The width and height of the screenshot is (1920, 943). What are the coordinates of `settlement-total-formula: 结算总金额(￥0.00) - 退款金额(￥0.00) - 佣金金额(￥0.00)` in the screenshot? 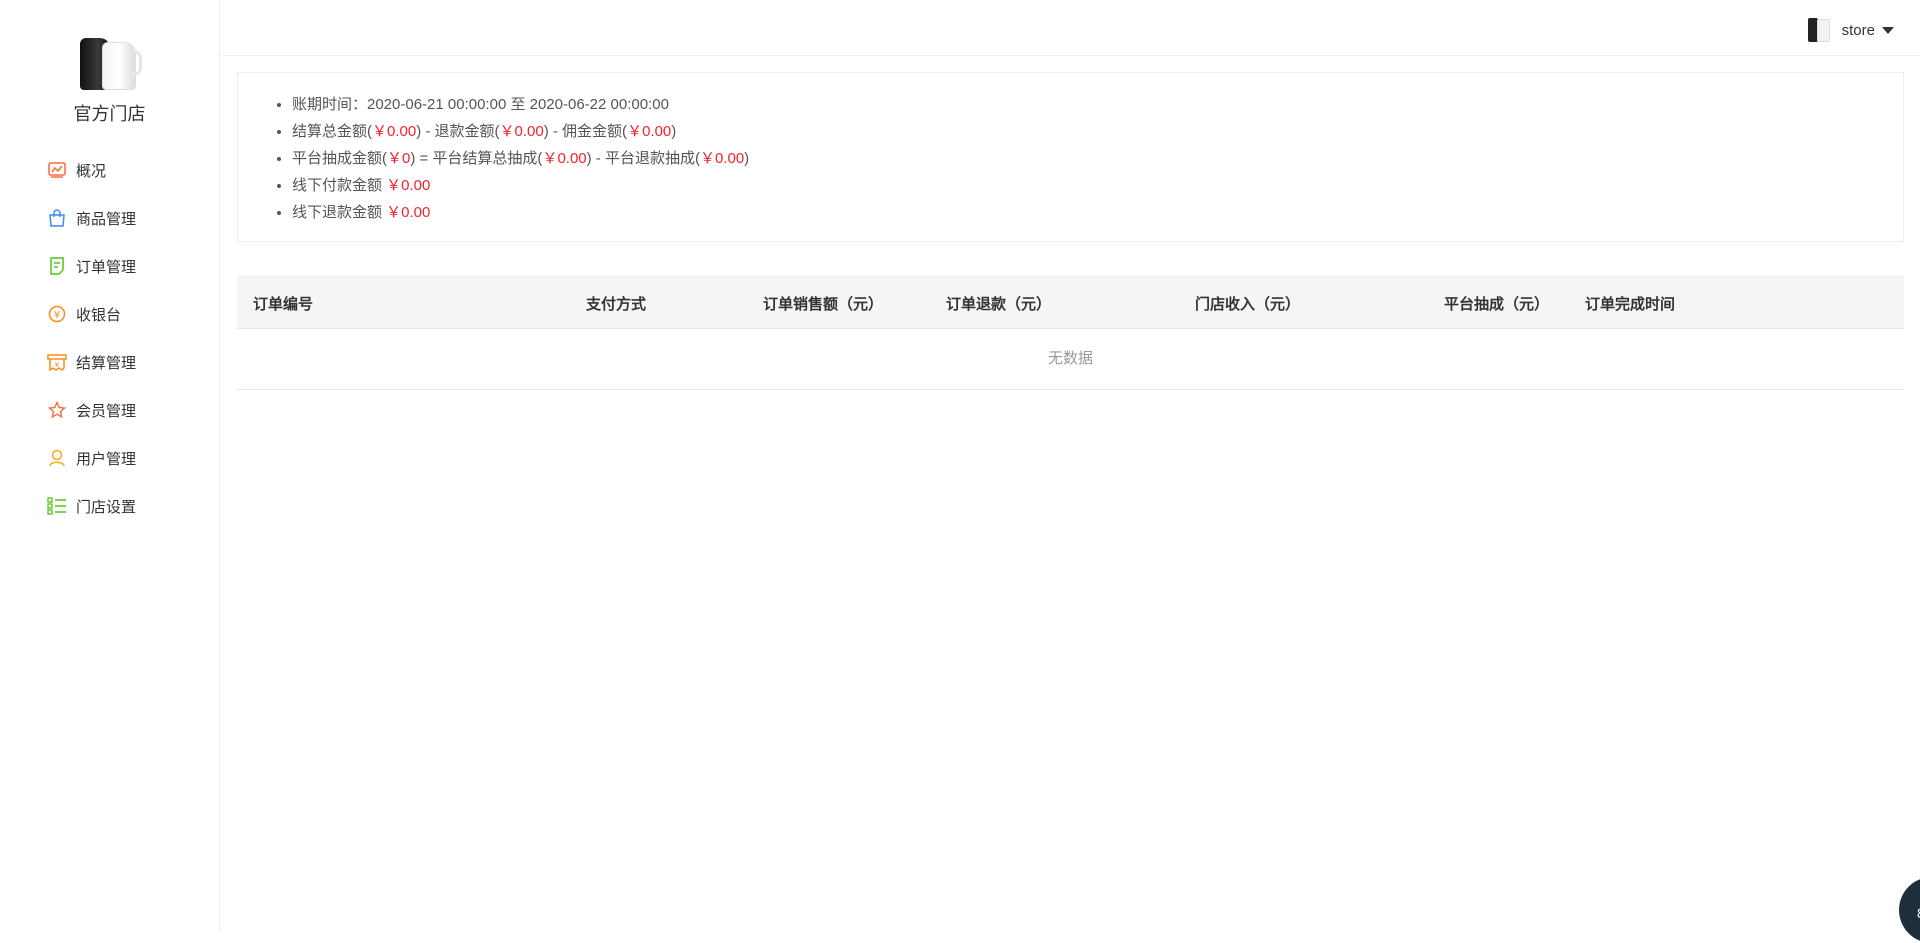 It's located at (1097, 131).